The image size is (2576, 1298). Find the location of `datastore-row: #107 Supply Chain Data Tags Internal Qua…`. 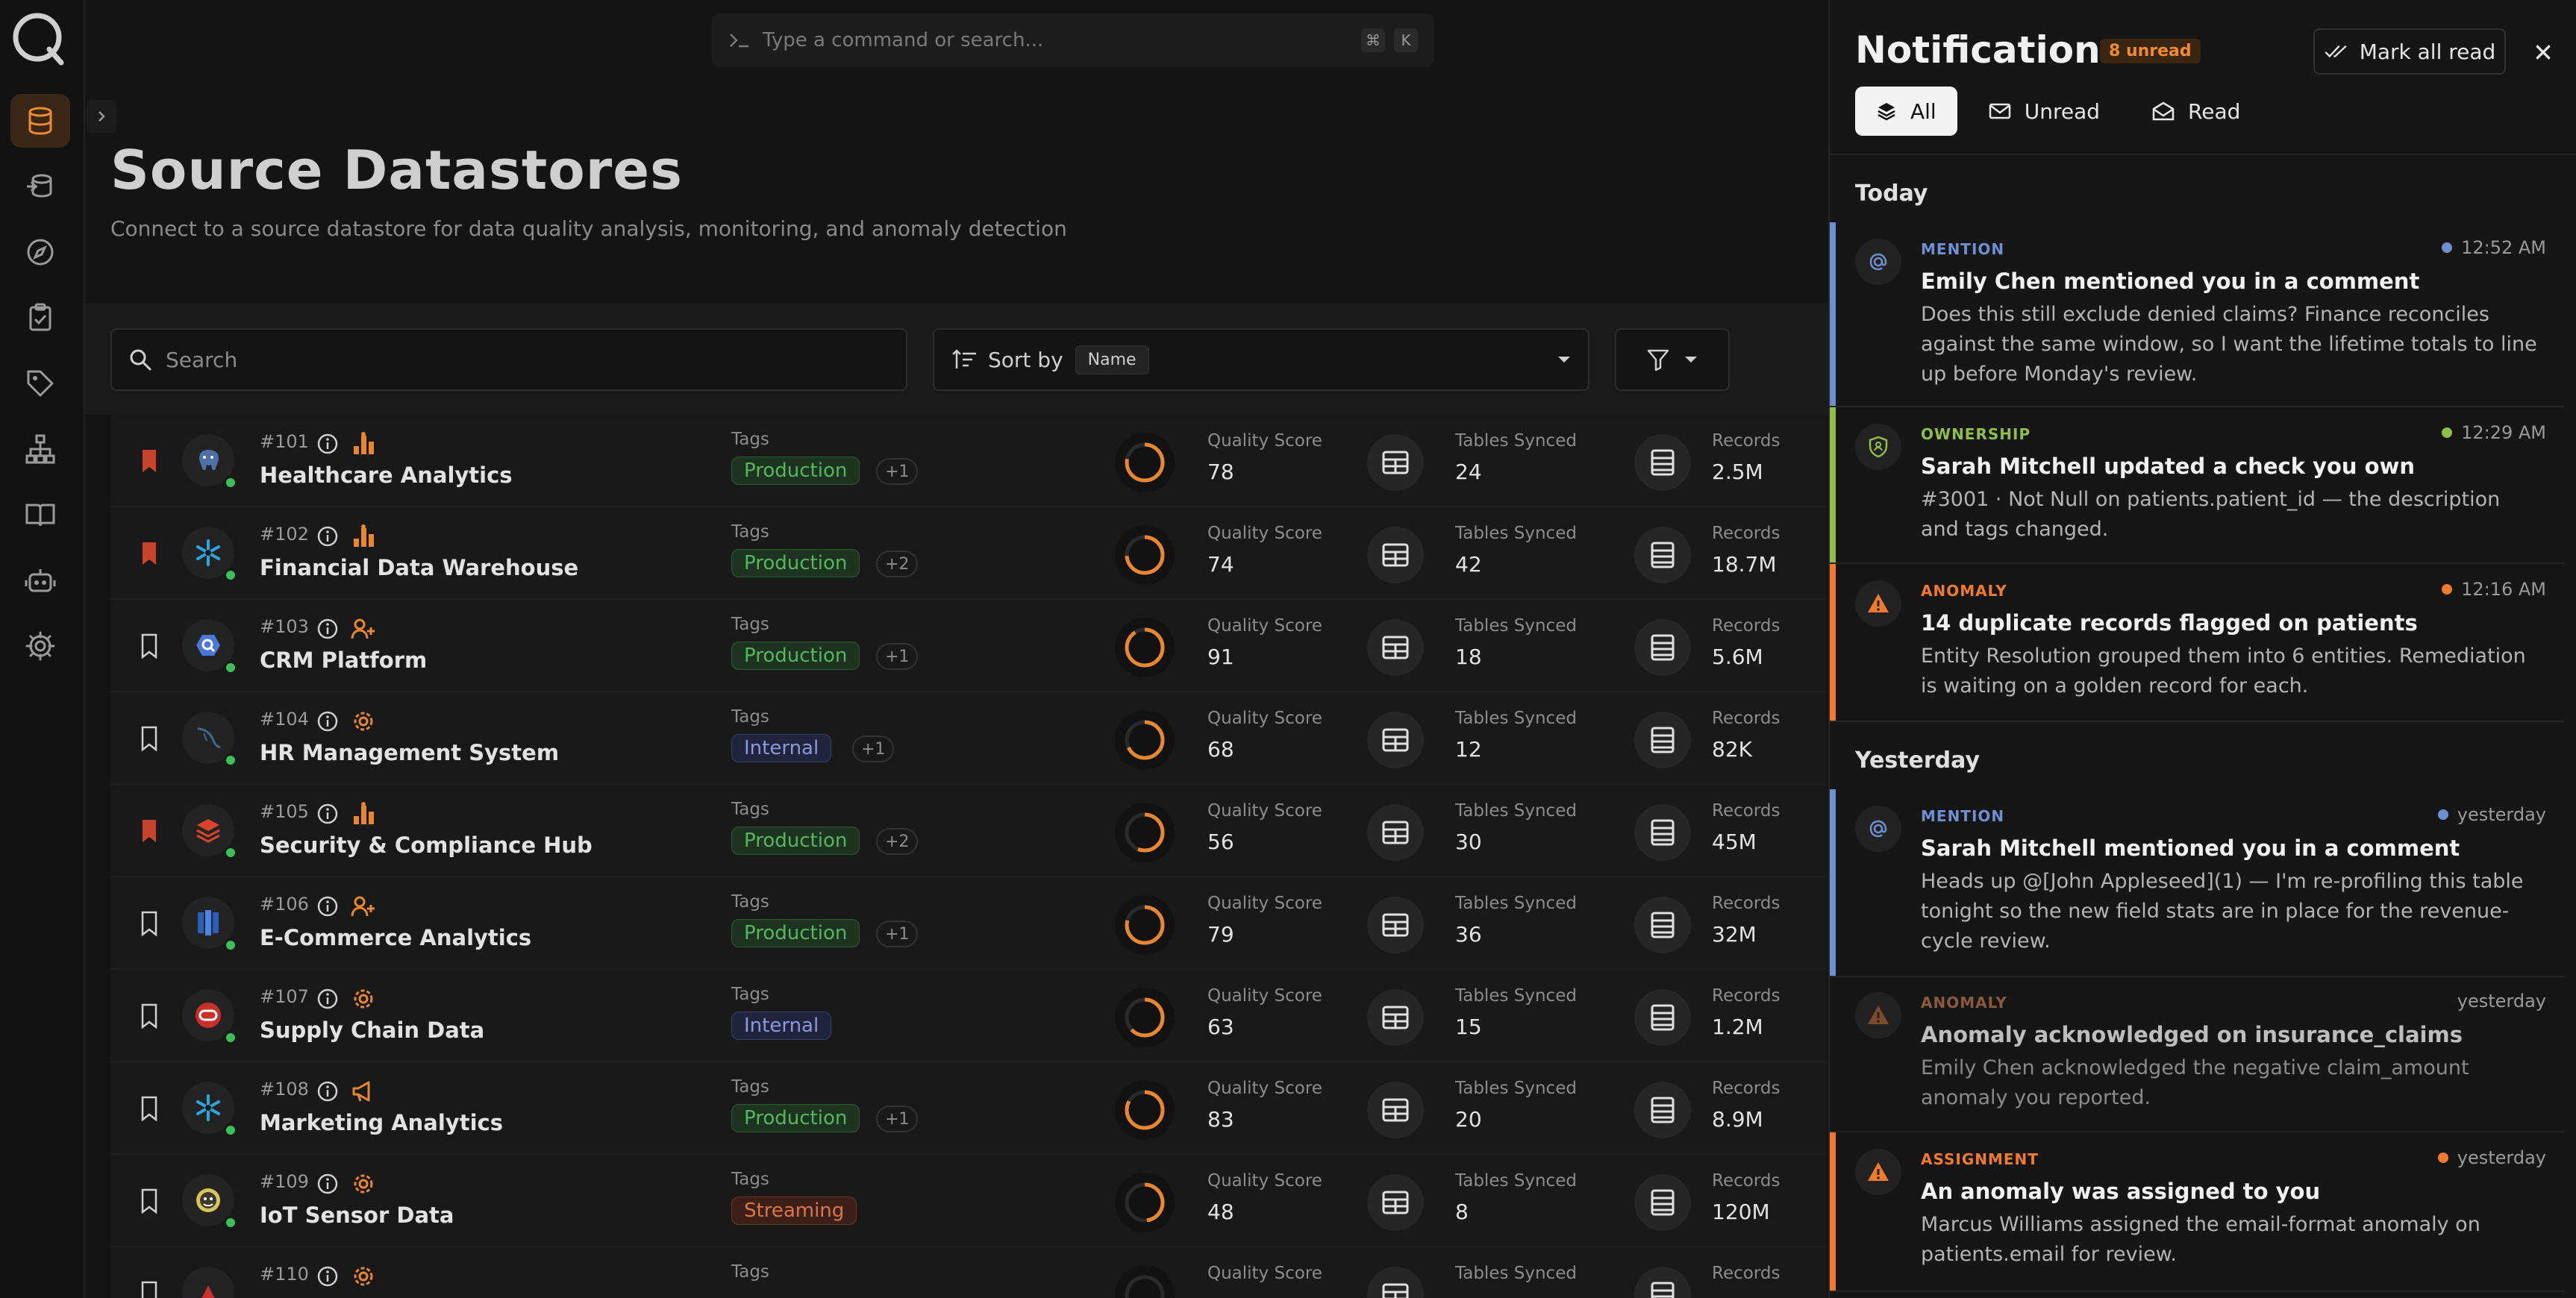

datastore-row: #107 Supply Chain Data Tags Internal Qua… is located at coordinates (968, 1016).